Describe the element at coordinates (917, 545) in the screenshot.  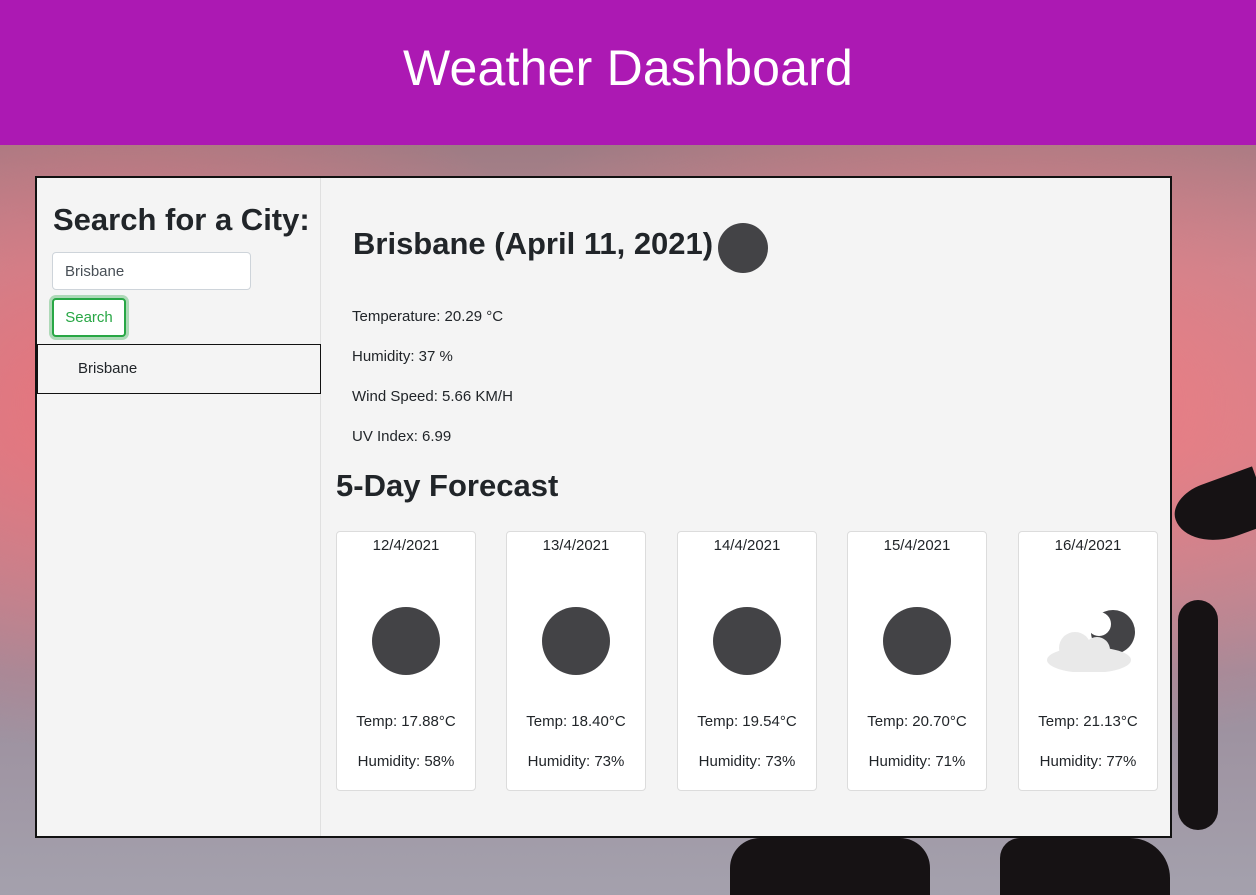
I see `forecast-date: 15/4/2021` at that location.